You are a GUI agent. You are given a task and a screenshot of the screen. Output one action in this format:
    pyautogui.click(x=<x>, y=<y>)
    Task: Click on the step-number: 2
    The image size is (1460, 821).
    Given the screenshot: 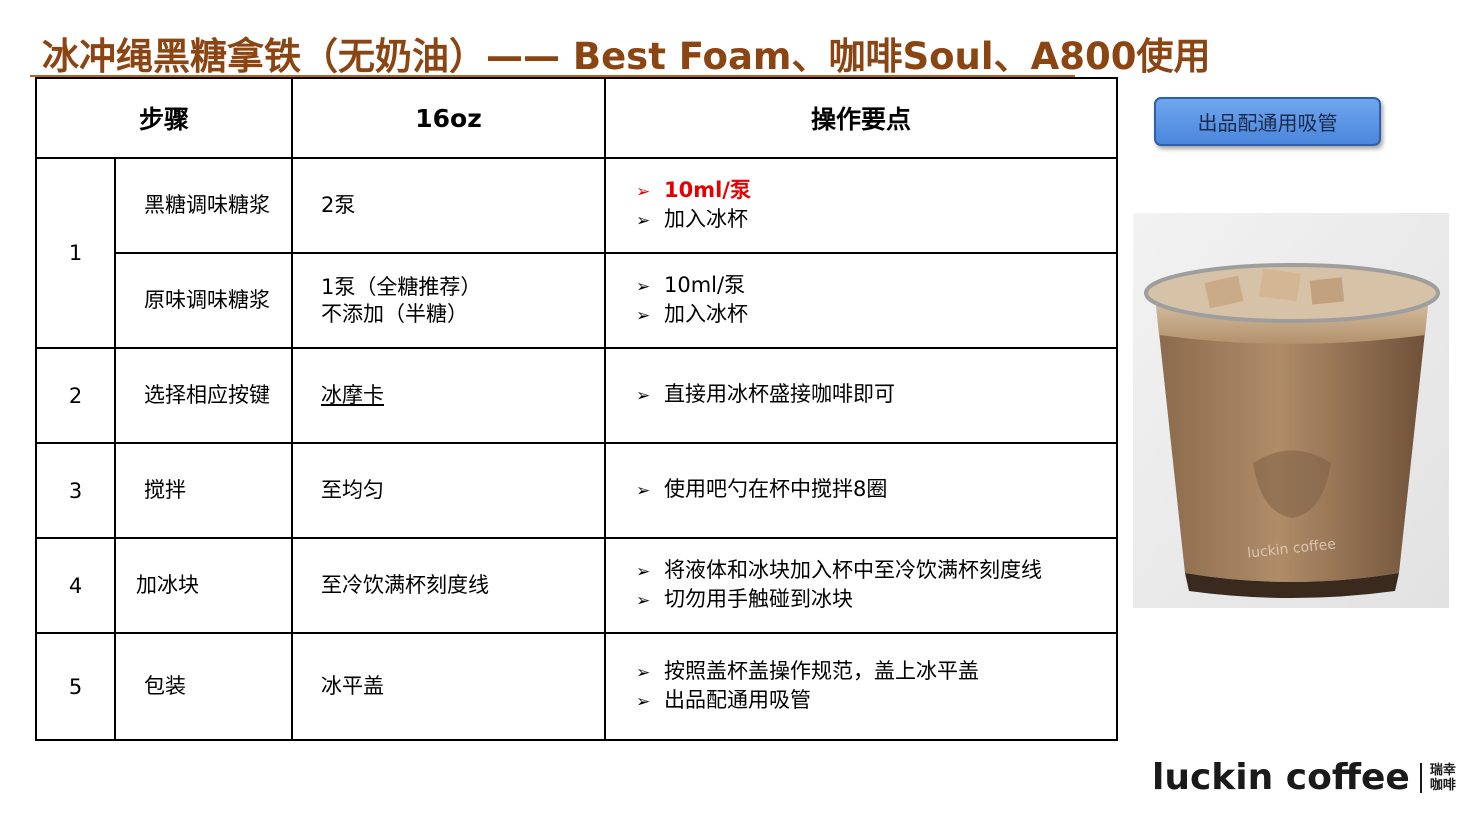 What is the action you would take?
    pyautogui.click(x=75, y=395)
    